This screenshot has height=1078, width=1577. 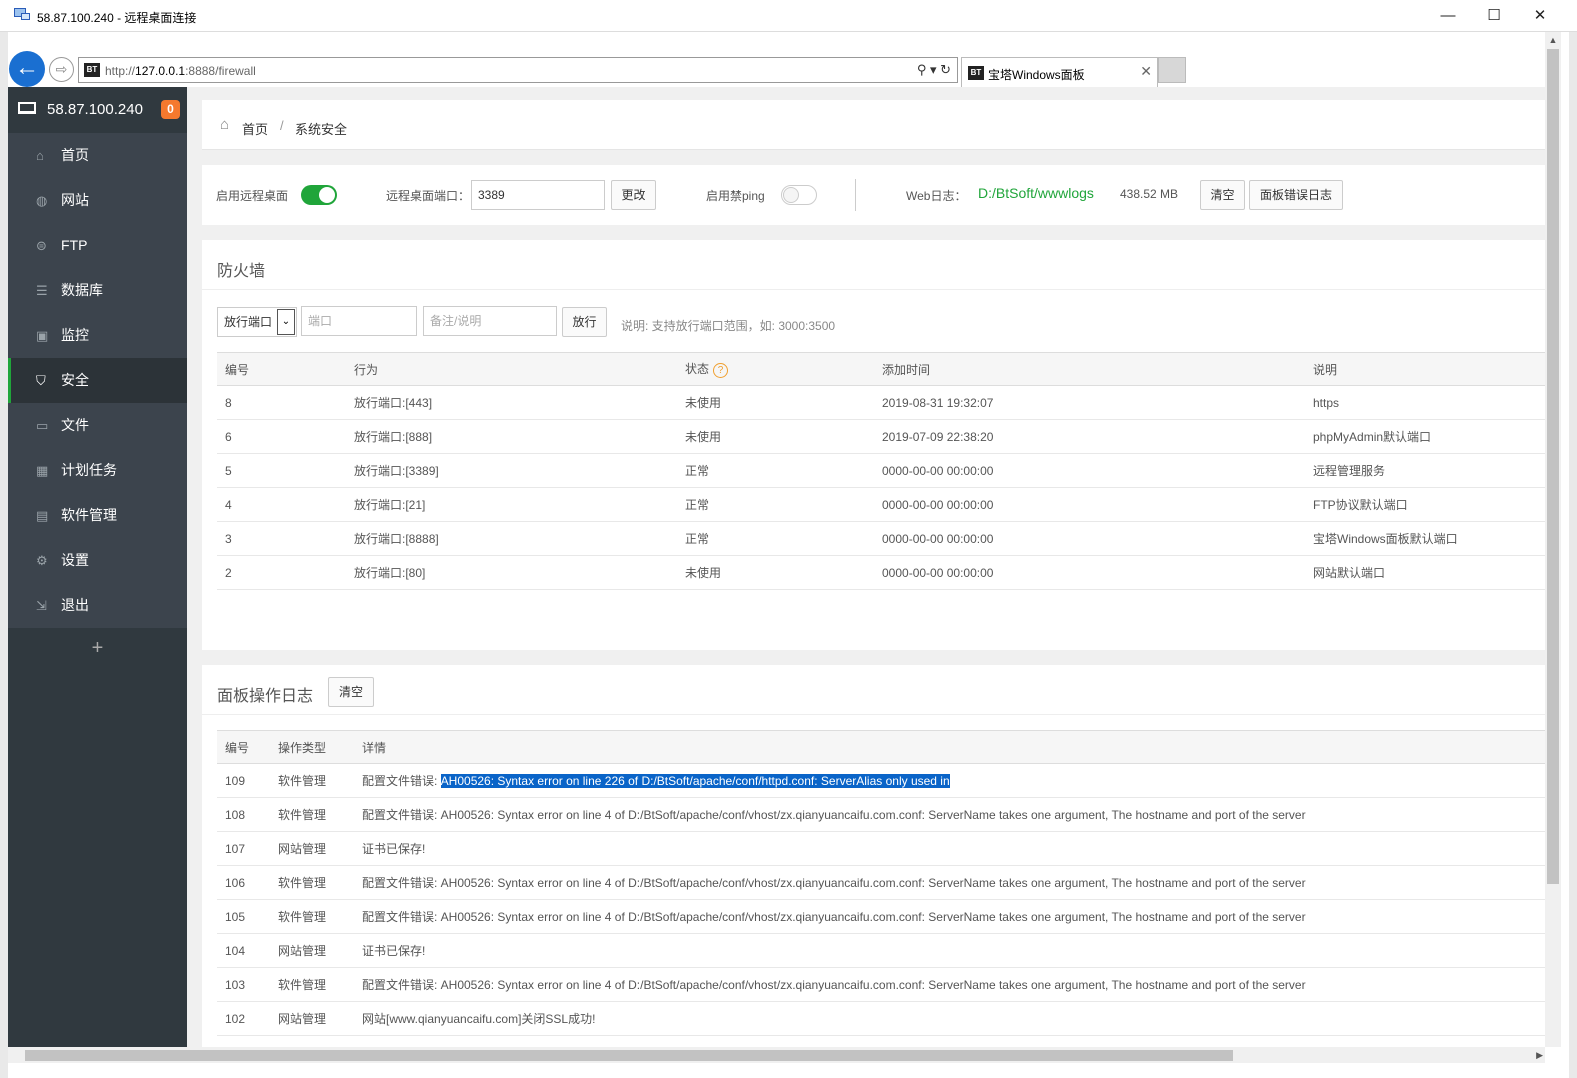 I want to click on col-note: 说明, so click(x=1425, y=369).